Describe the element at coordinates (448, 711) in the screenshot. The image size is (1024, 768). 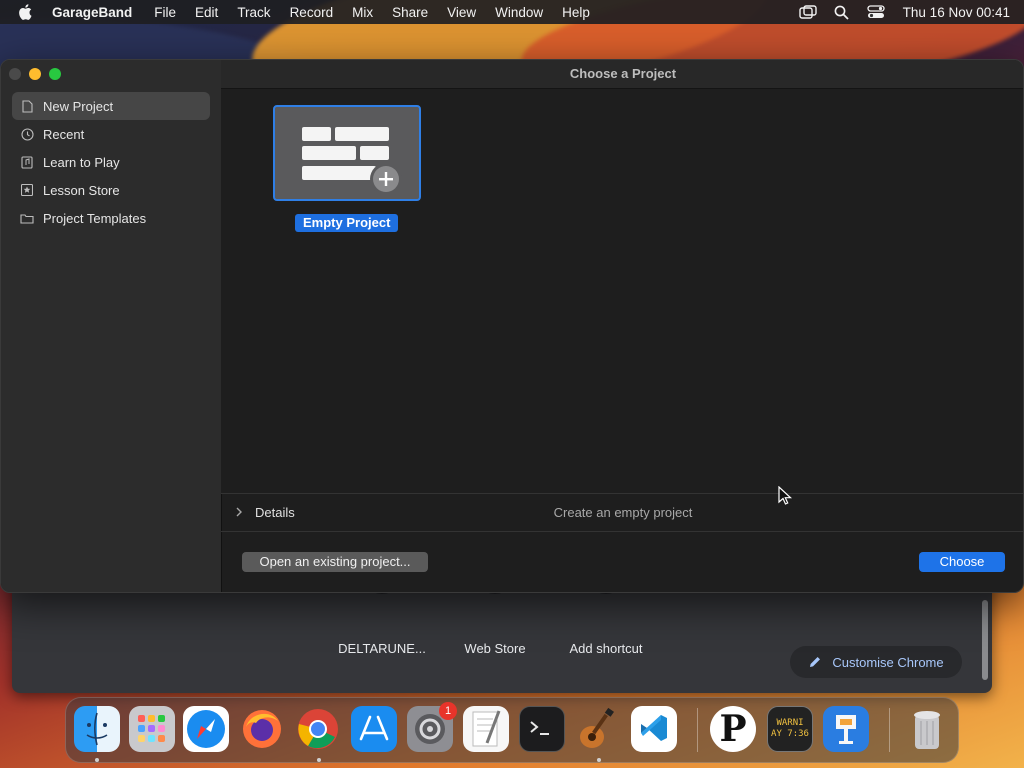
I see `notification-badge: 1` at that location.